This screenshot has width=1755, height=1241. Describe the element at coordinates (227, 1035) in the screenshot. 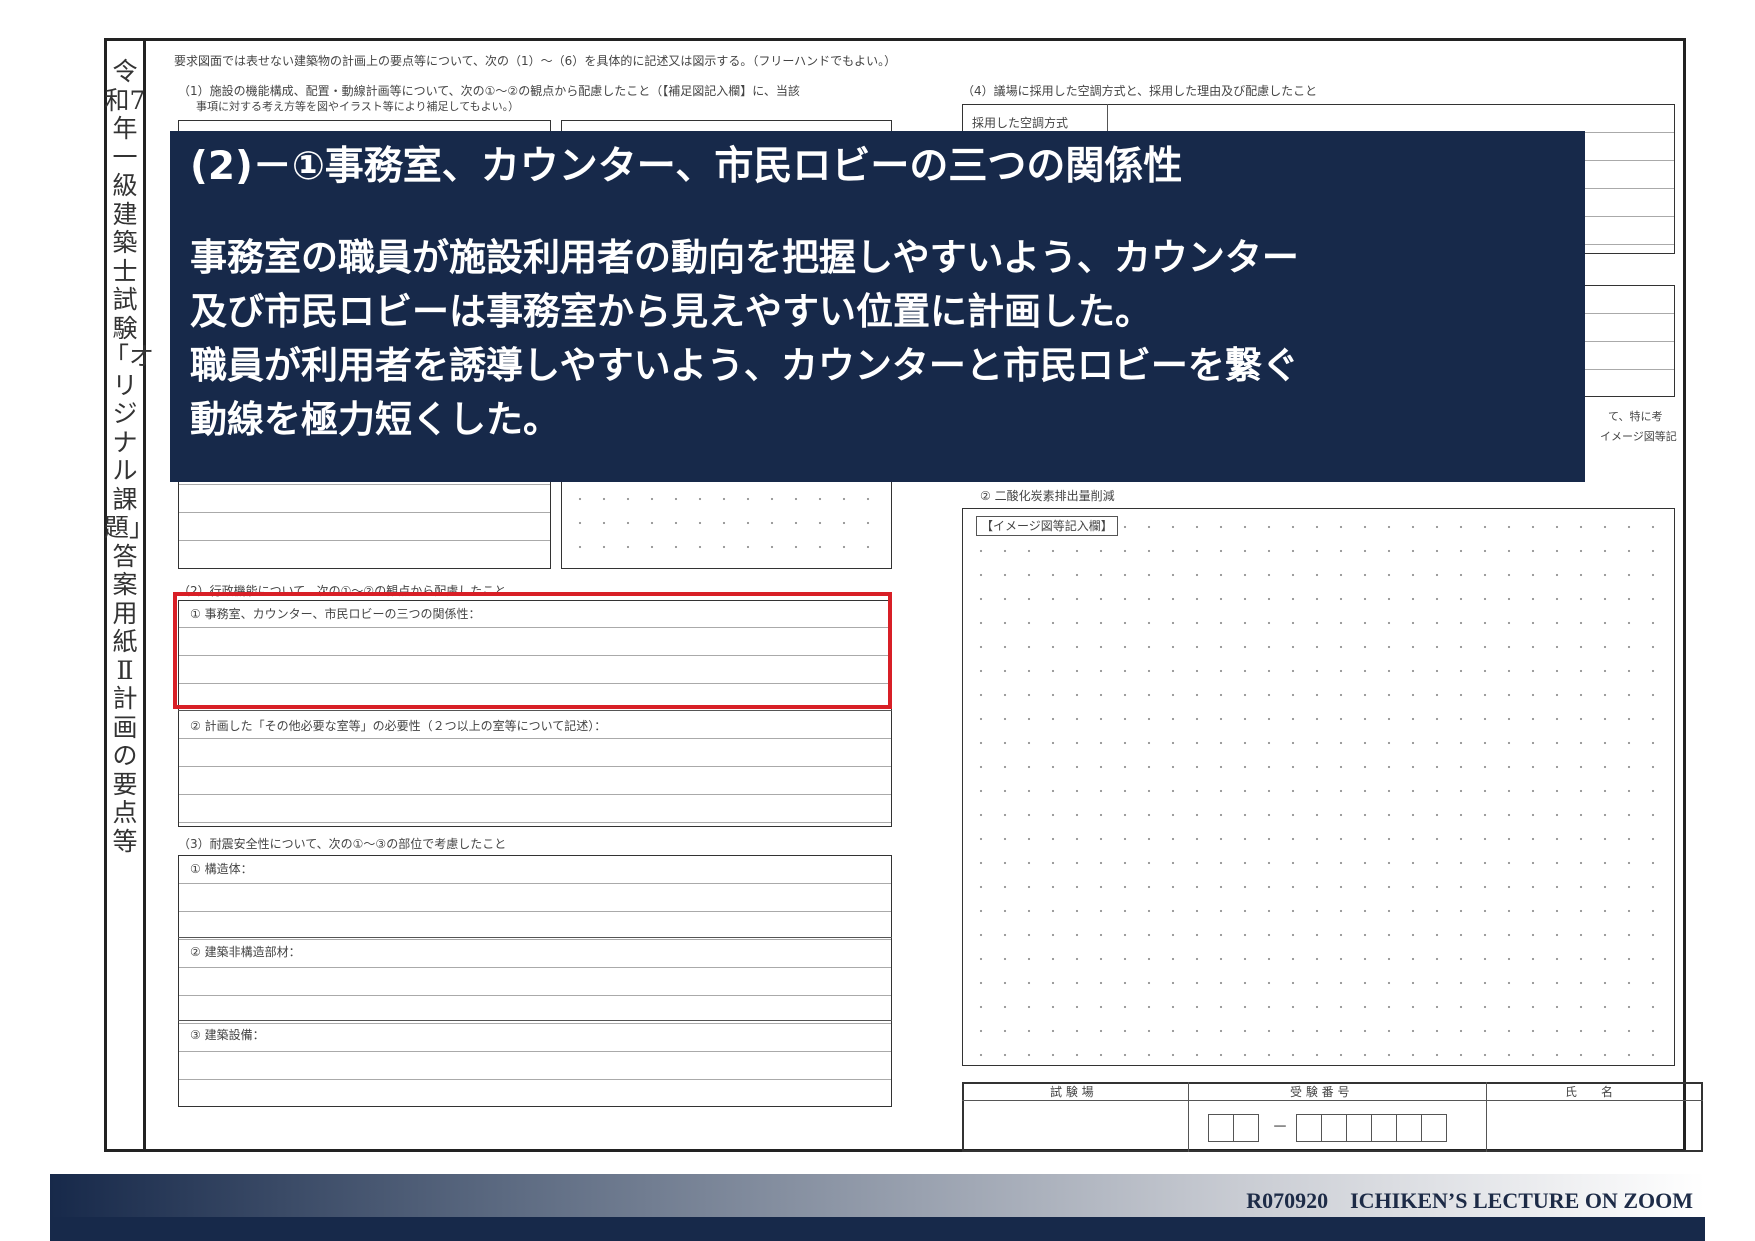

I see `q3-3-label: ③ 建築設備：` at that location.